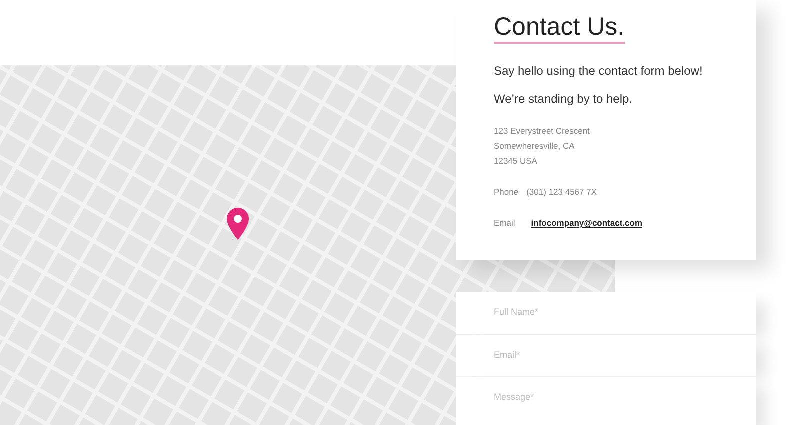 This screenshot has width=800, height=425. What do you see at coordinates (516, 161) in the screenshot?
I see `address-line: 12345 USA` at bounding box center [516, 161].